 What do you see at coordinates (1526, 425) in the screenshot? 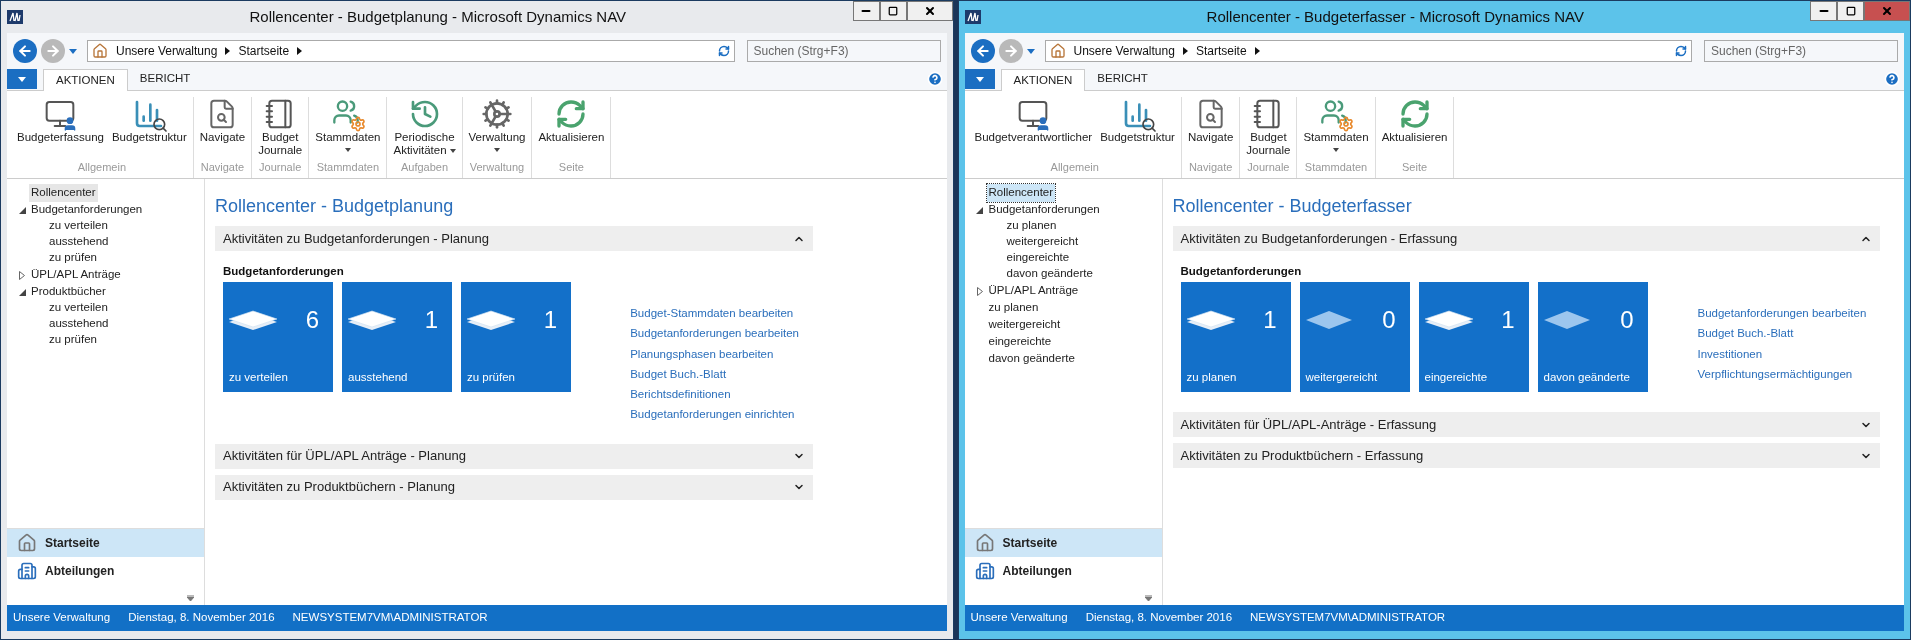
I see `section-header: Aktivitäten für ÜPL/APL-Anträge - Erfassung` at bounding box center [1526, 425].